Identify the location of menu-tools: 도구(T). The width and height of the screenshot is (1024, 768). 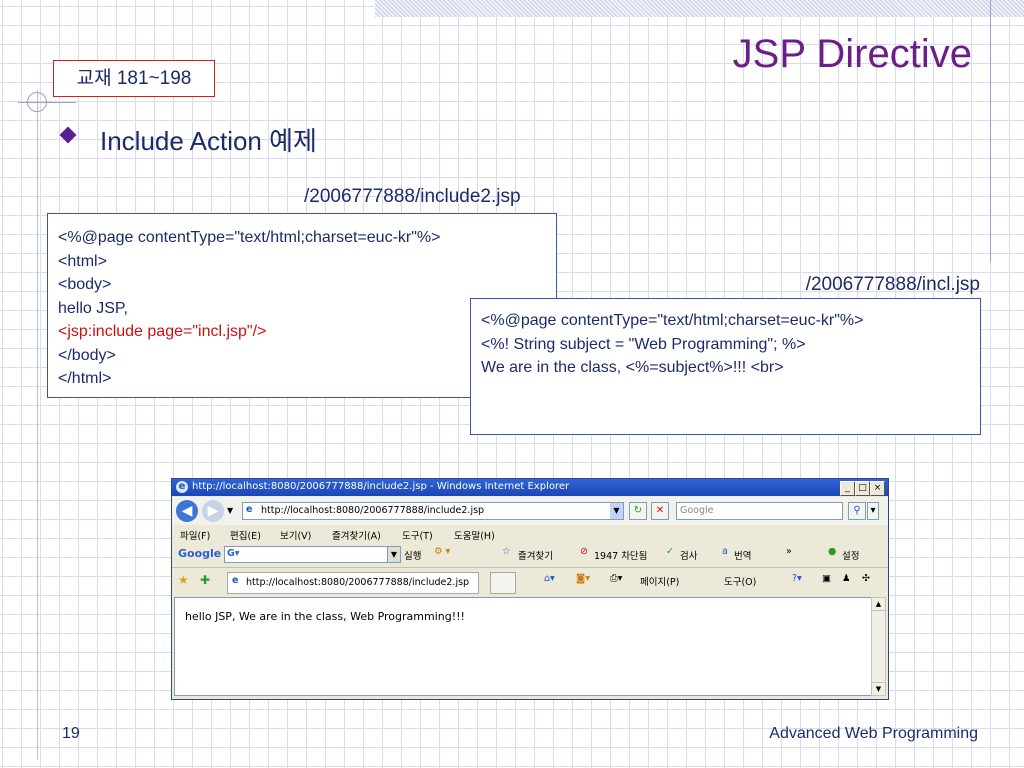
(417, 535).